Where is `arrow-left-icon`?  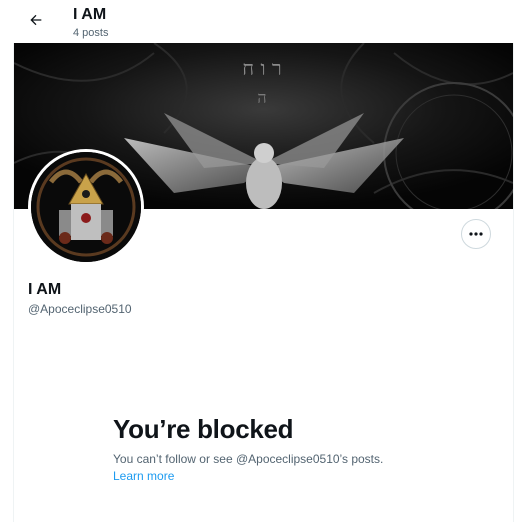 arrow-left-icon is located at coordinates (36, 20).